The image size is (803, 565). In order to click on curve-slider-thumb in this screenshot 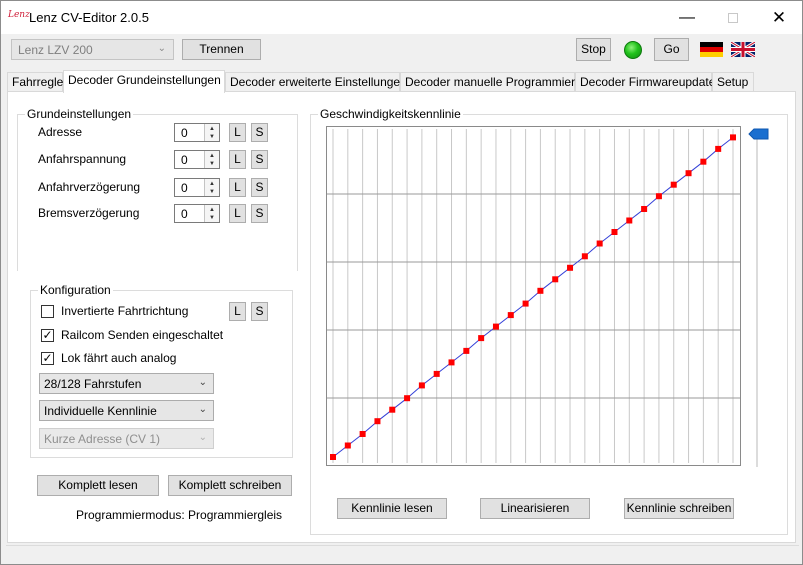, I will do `click(759, 134)`.